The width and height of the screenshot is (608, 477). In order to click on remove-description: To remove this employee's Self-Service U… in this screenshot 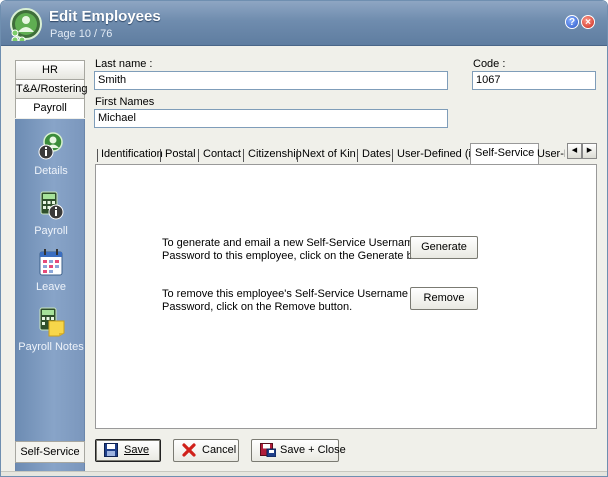, I will do `click(295, 301)`.